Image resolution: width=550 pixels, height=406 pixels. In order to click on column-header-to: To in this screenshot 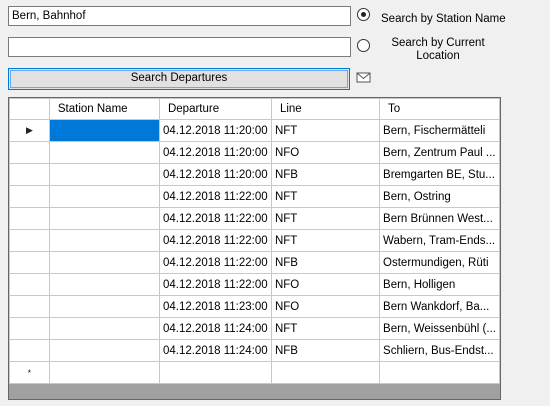, I will do `click(439, 109)`.